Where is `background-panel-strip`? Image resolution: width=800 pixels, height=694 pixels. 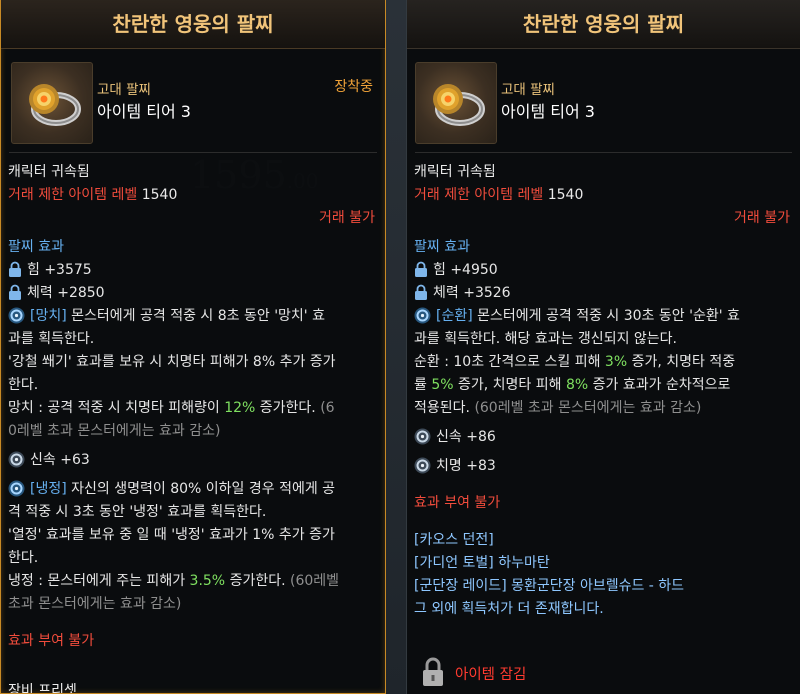 background-panel-strip is located at coordinates (397, 347).